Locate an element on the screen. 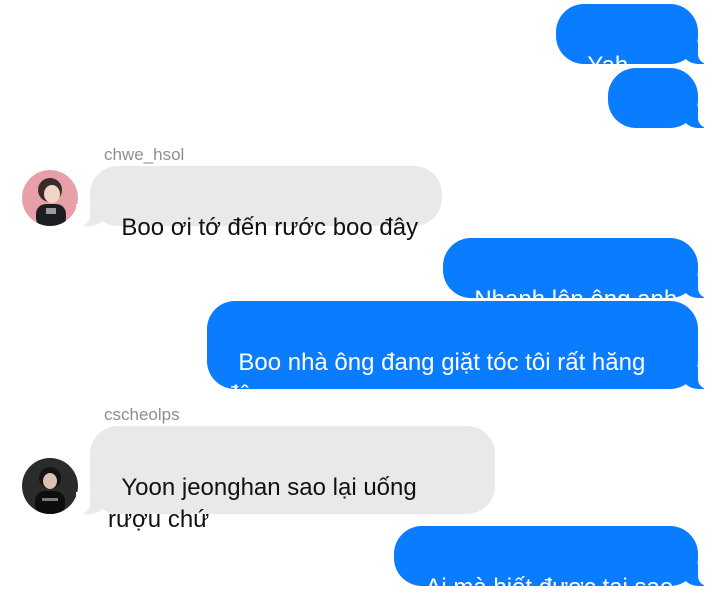  sender-name: chwe_hsol is located at coordinates (144, 154).